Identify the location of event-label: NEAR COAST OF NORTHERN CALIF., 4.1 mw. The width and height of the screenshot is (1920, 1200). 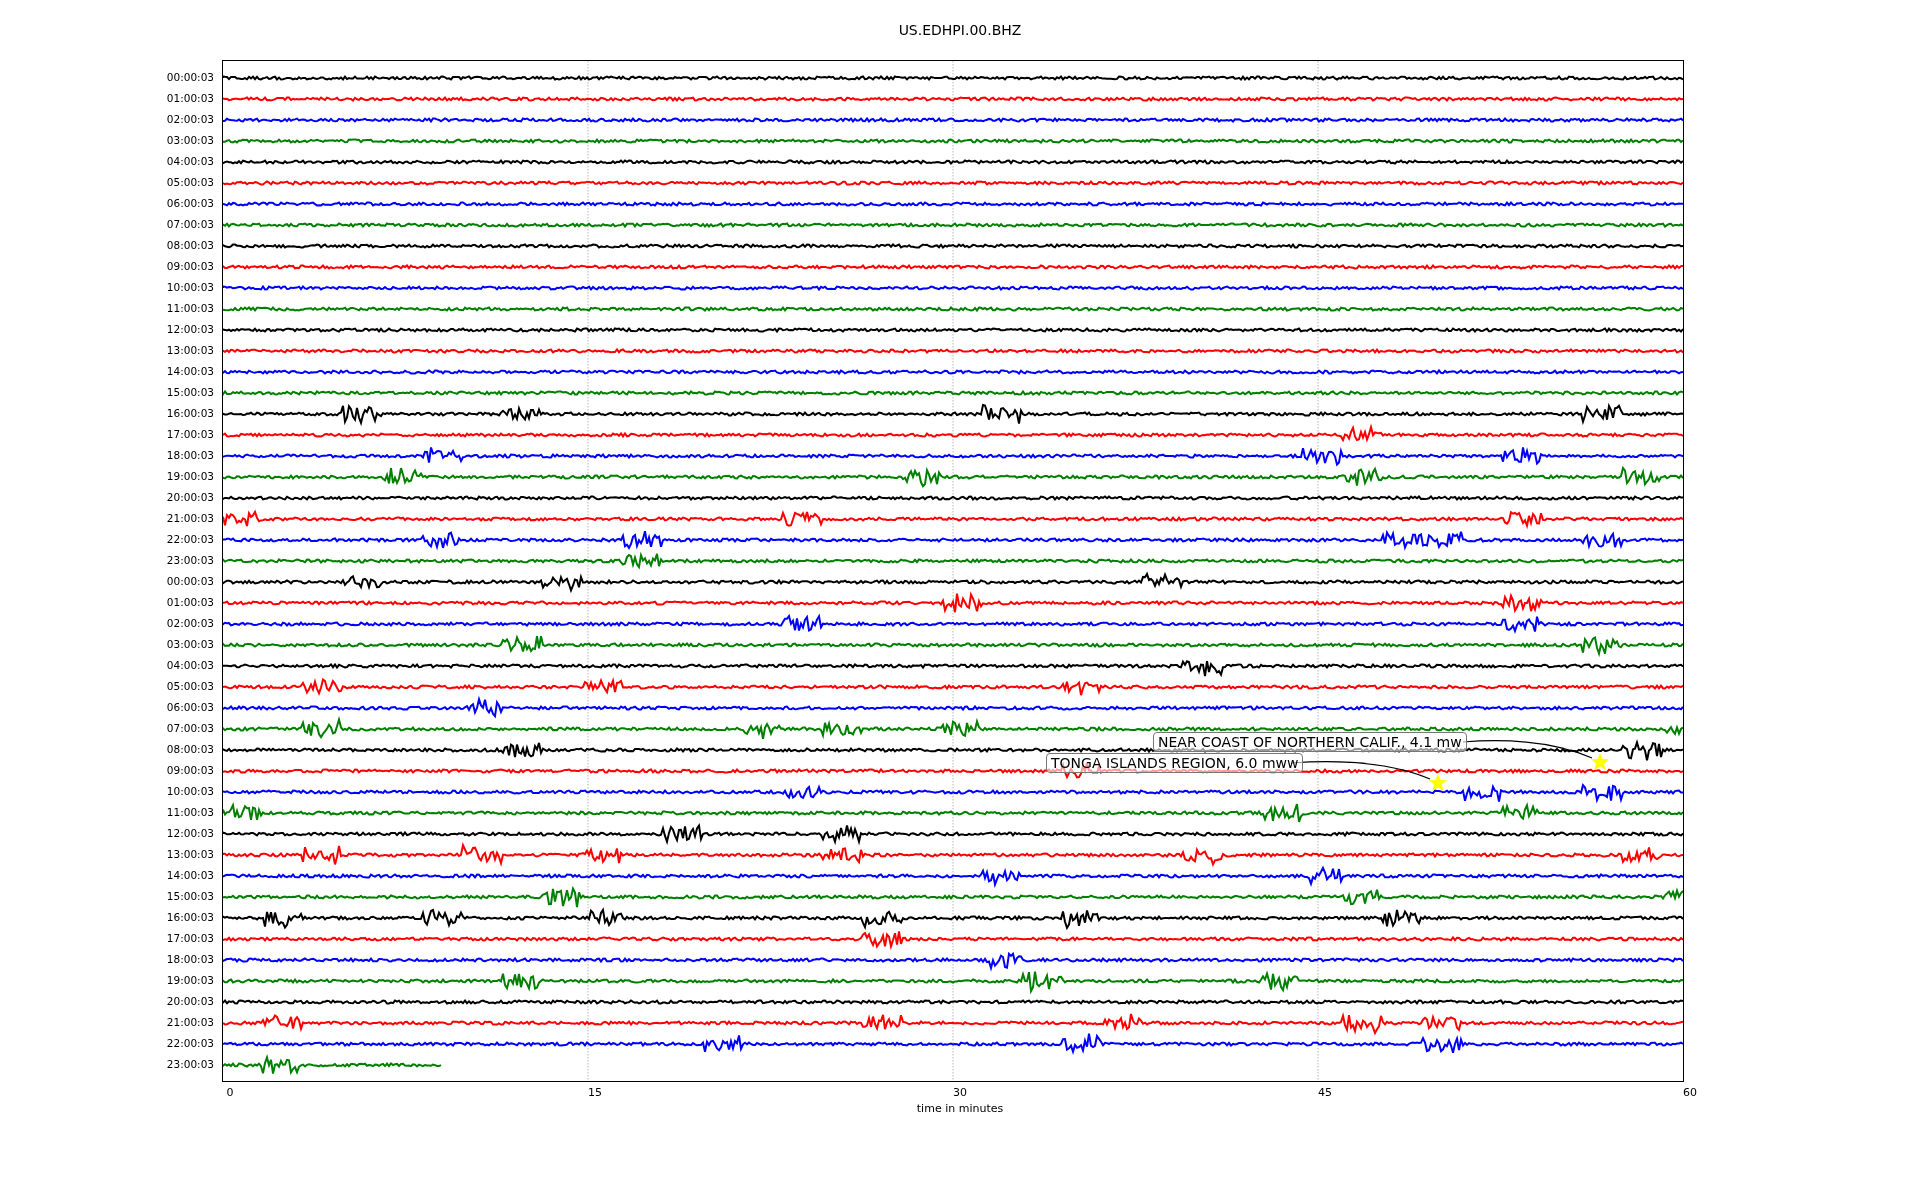
(1310, 742).